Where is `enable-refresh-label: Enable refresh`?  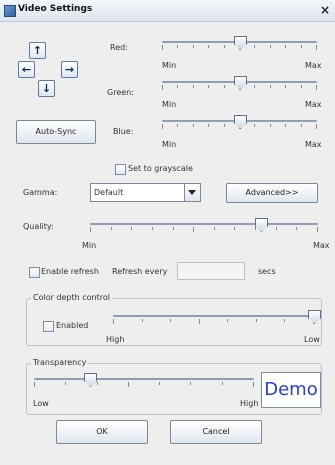 enable-refresh-label: Enable refresh is located at coordinates (70, 271).